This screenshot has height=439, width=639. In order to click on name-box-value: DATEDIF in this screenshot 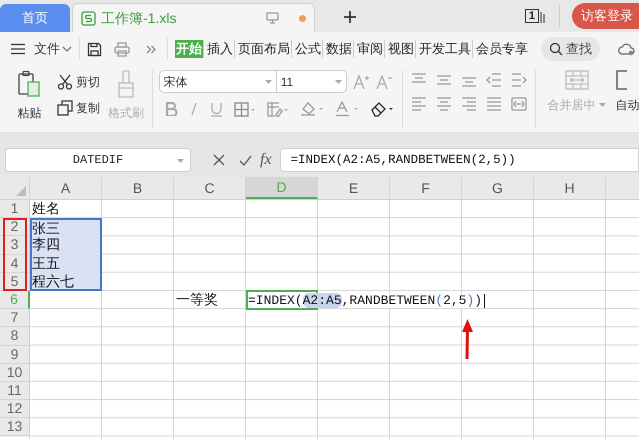, I will do `click(98, 160)`.